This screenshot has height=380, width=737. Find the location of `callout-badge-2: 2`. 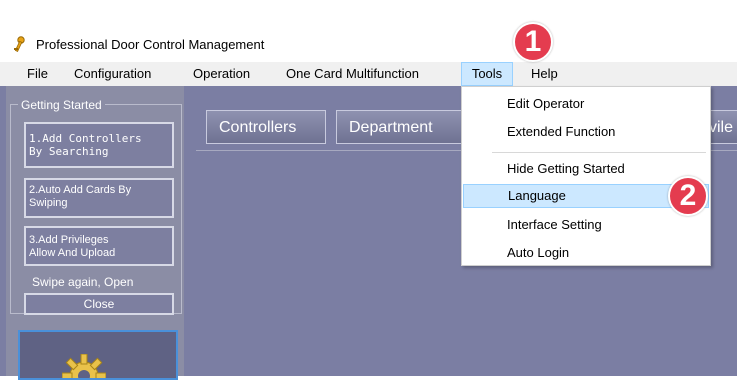

callout-badge-2: 2 is located at coordinates (688, 196).